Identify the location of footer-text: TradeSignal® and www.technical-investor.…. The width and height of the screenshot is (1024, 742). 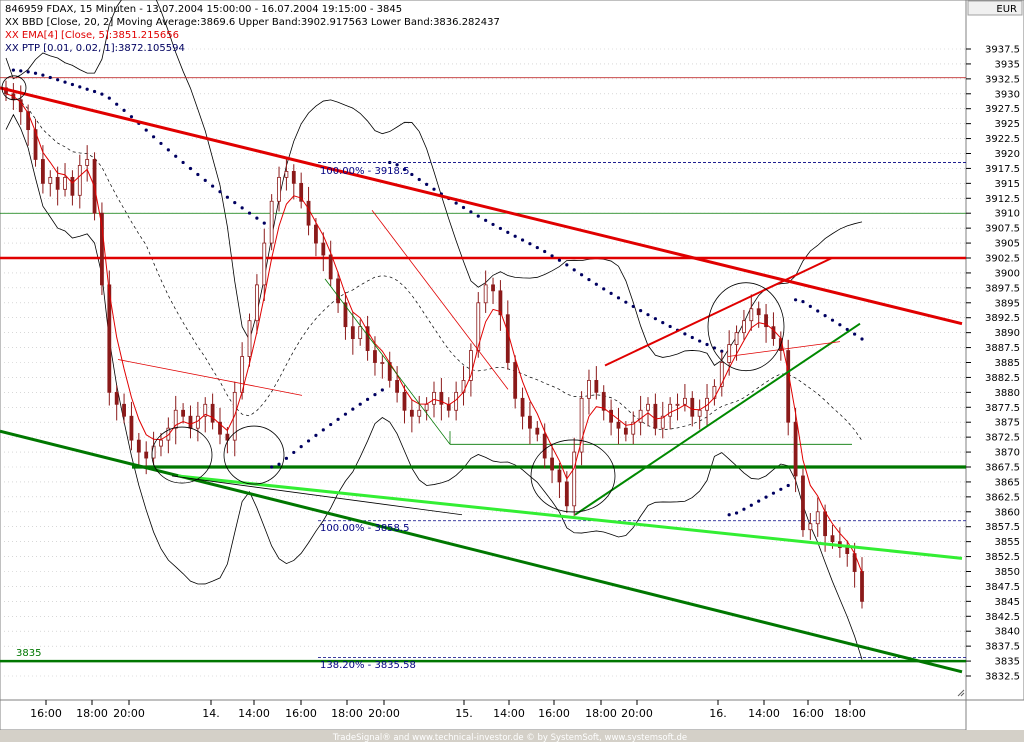
(509, 737).